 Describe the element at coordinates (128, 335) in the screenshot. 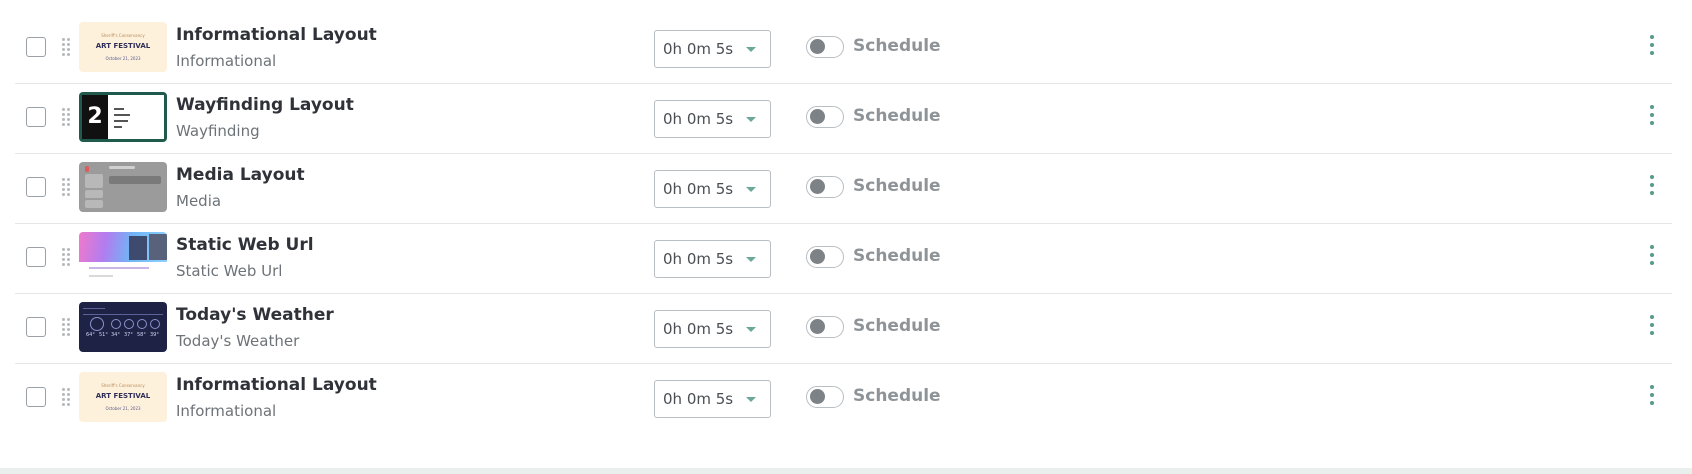

I see `weather-temp: 37°` at that location.